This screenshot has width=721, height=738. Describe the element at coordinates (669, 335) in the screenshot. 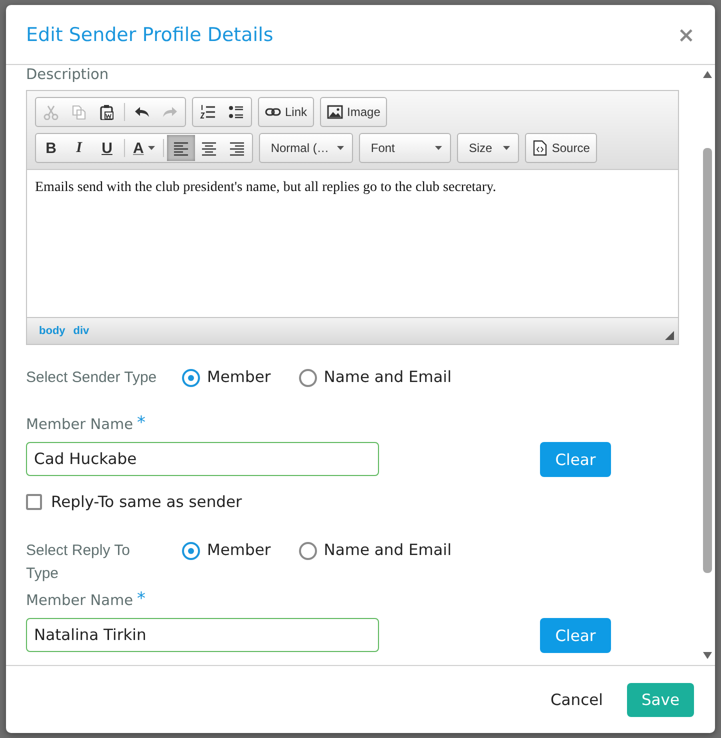

I see `resize-handle-icon` at that location.